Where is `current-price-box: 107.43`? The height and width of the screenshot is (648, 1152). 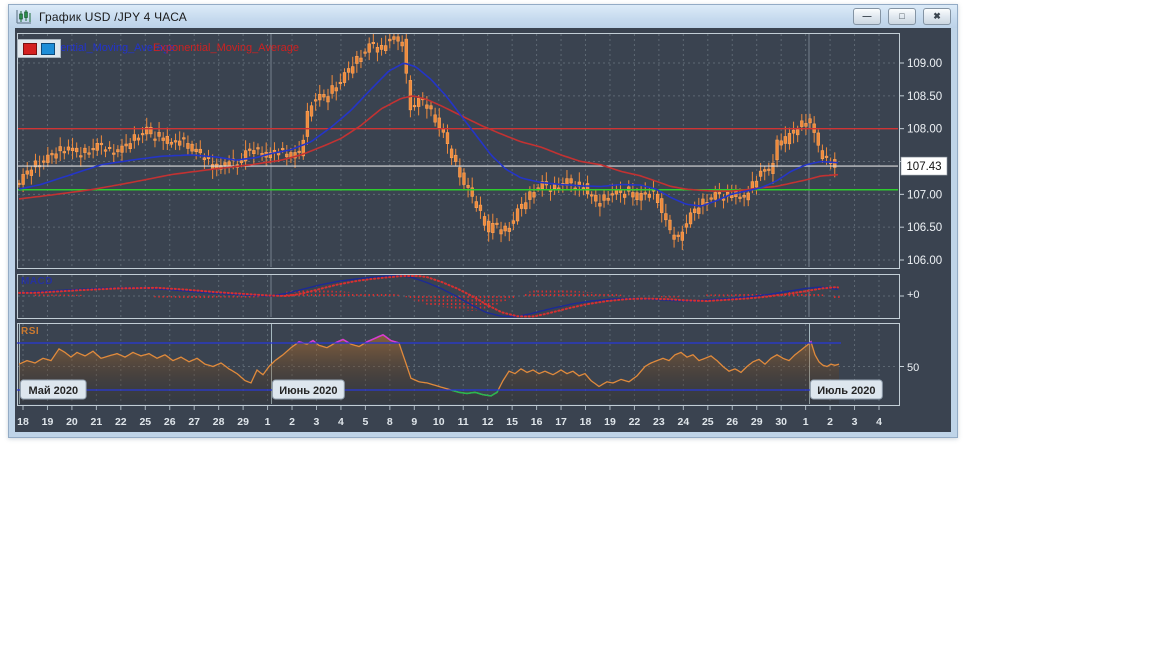
current-price-box: 107.43 is located at coordinates (924, 166).